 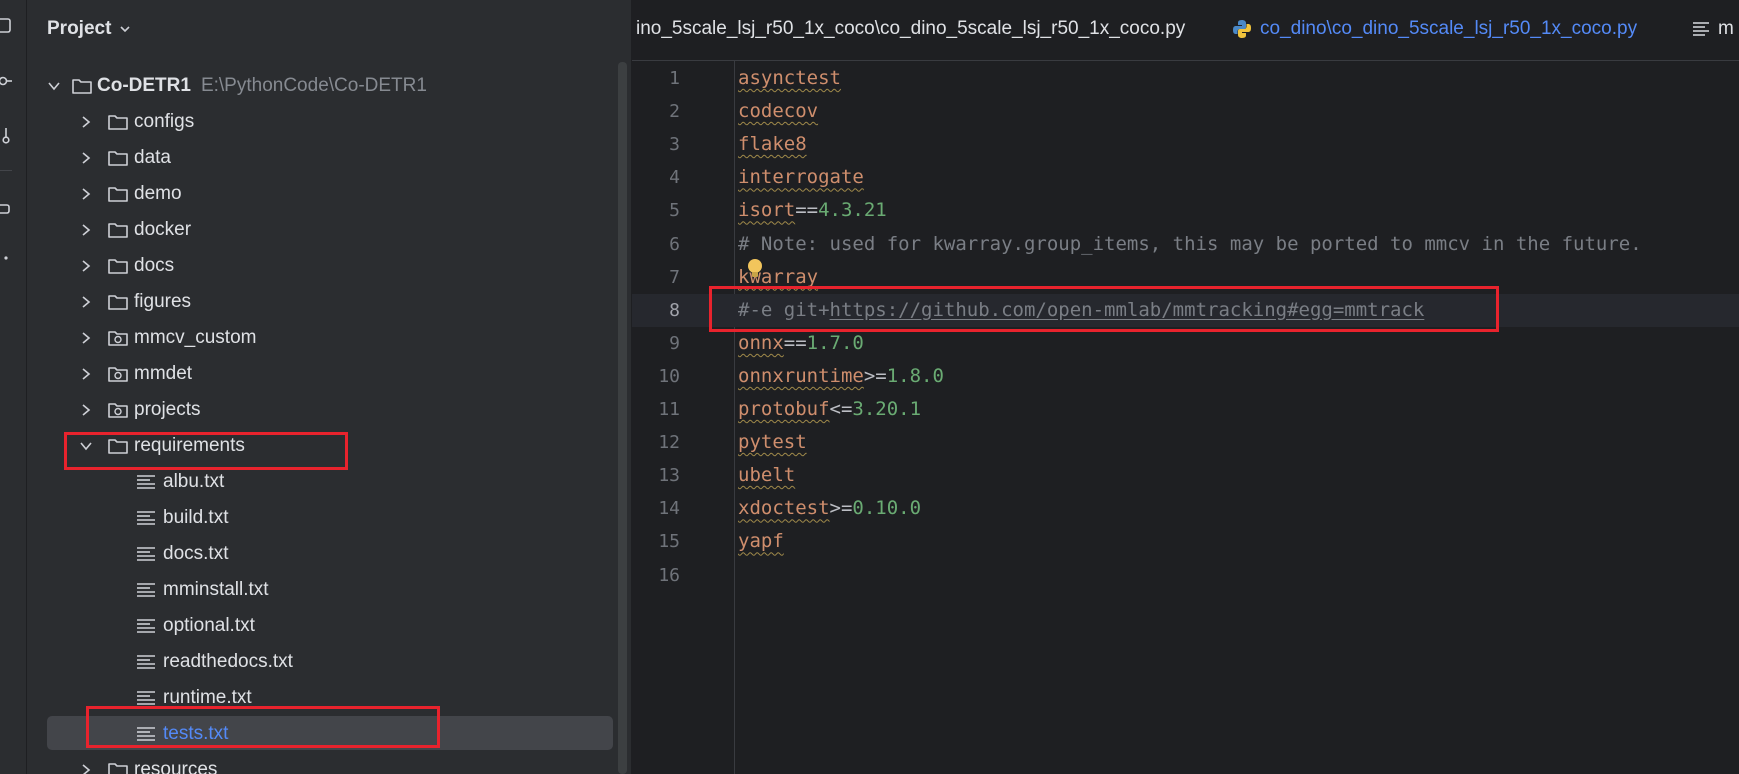 I want to click on pull-requests-icon, so click(x=6, y=135).